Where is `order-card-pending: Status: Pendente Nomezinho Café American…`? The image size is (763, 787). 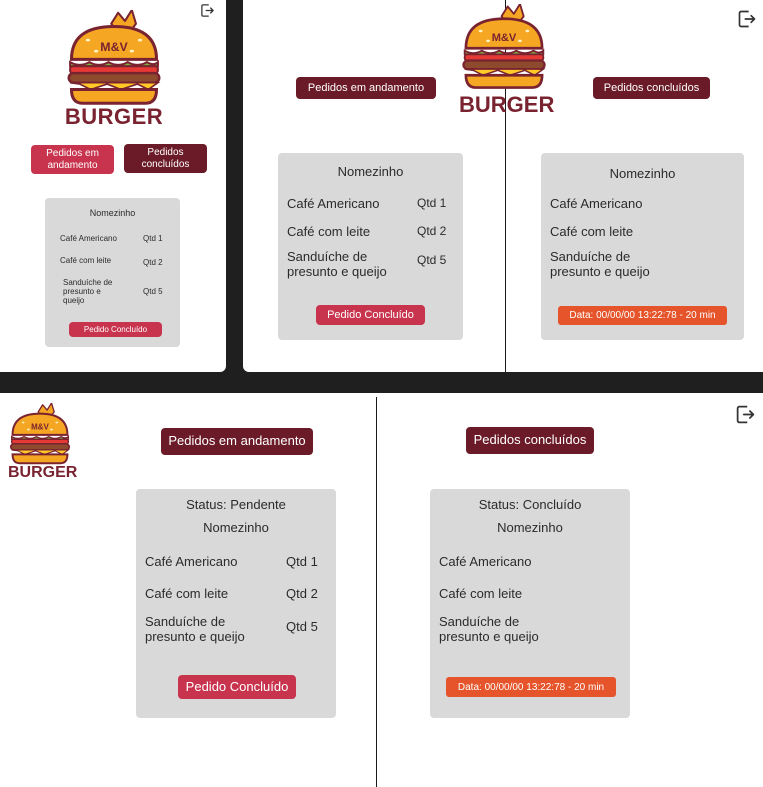 order-card-pending: Status: Pendente Nomezinho Café American… is located at coordinates (236, 603).